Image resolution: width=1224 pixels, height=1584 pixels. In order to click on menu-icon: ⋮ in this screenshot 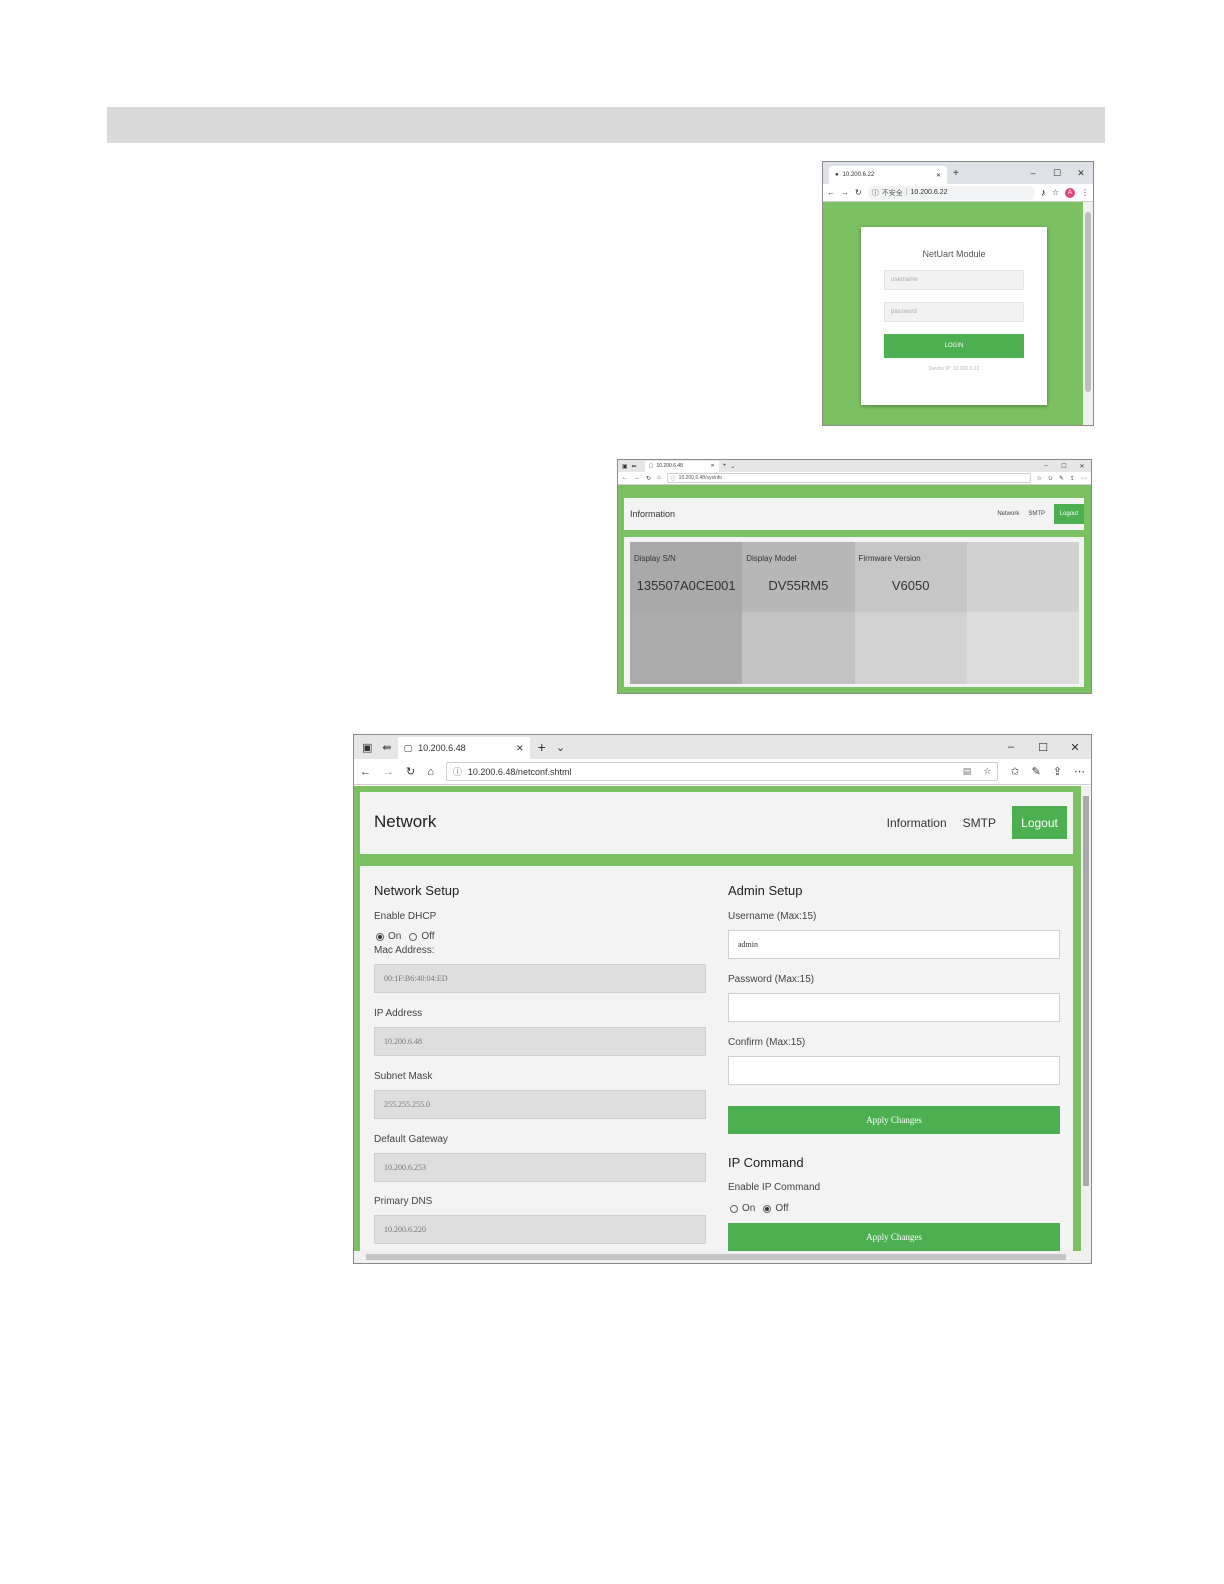, I will do `click(1085, 192)`.